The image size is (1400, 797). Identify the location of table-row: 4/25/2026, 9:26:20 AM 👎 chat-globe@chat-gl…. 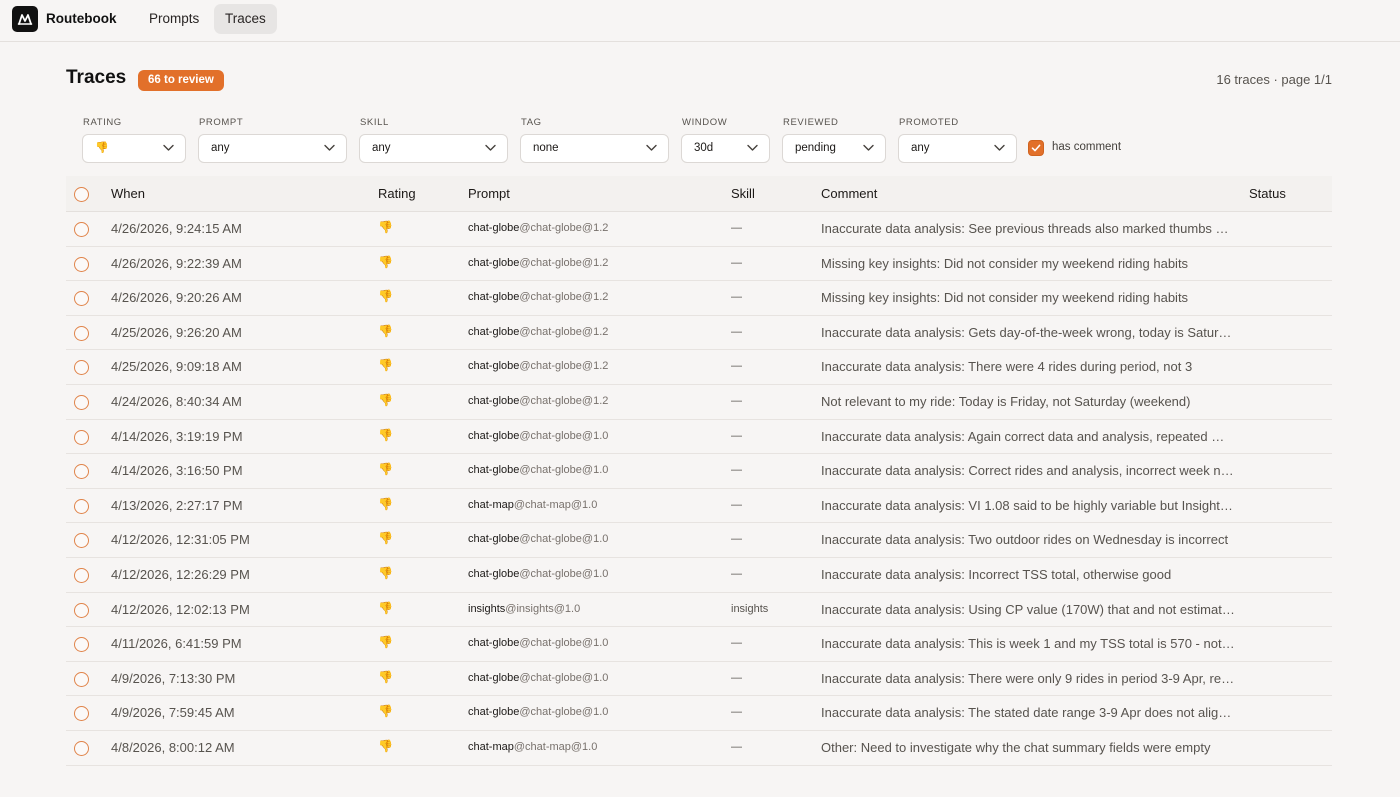
(699, 333).